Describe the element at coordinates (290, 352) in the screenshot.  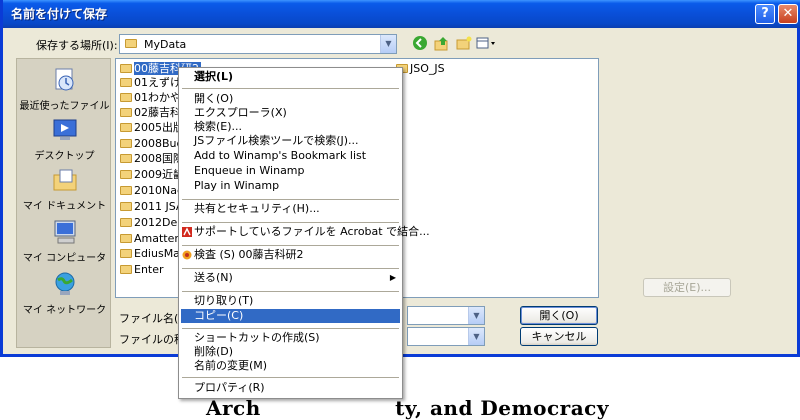
I see `menu-item-delete: 削除(D)` at that location.